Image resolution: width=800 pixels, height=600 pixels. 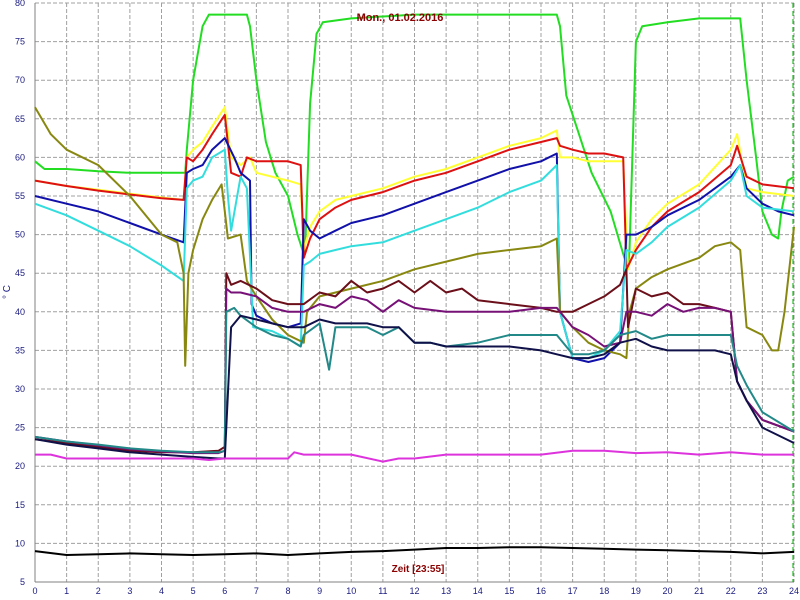 What do you see at coordinates (256, 591) in the screenshot?
I see `x-tick-label: 7` at bounding box center [256, 591].